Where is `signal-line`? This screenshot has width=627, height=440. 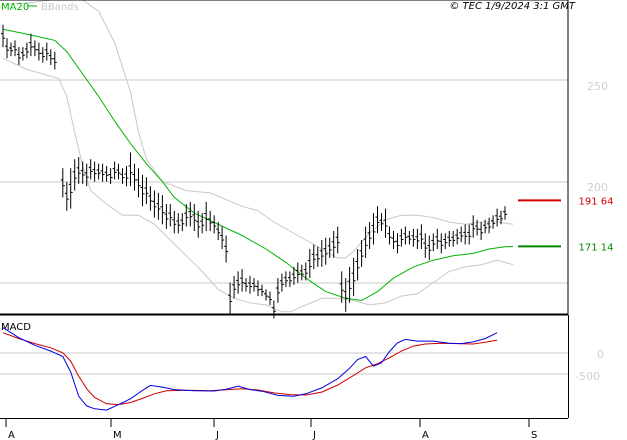 signal-line is located at coordinates (250, 369).